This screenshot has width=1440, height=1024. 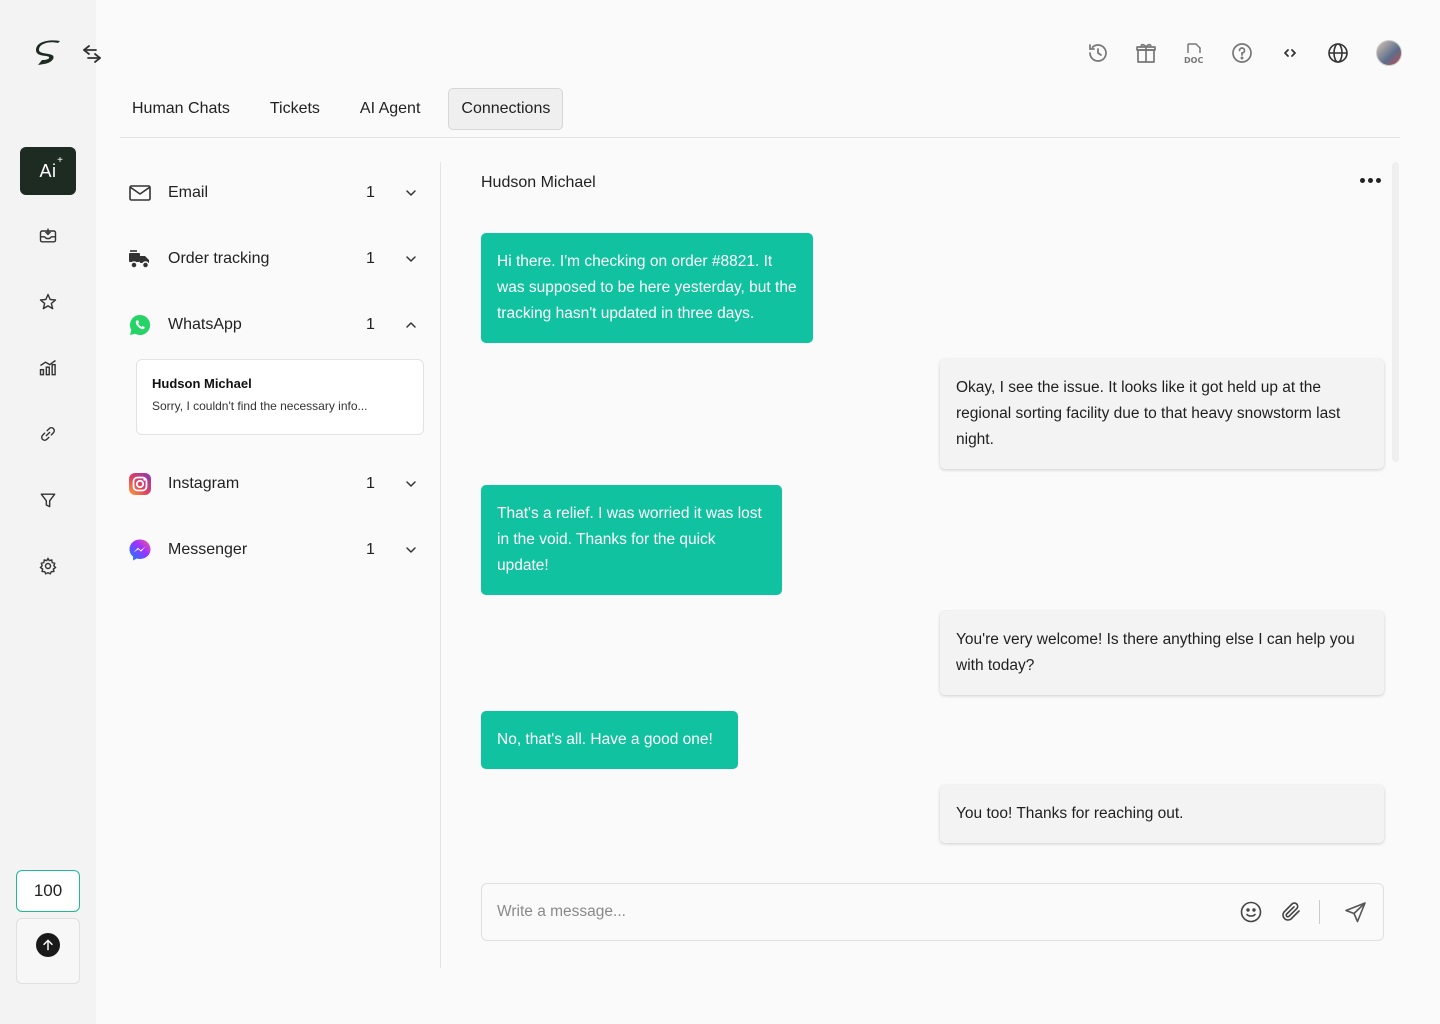 I want to click on chat-scrollbar, so click(x=1395, y=312).